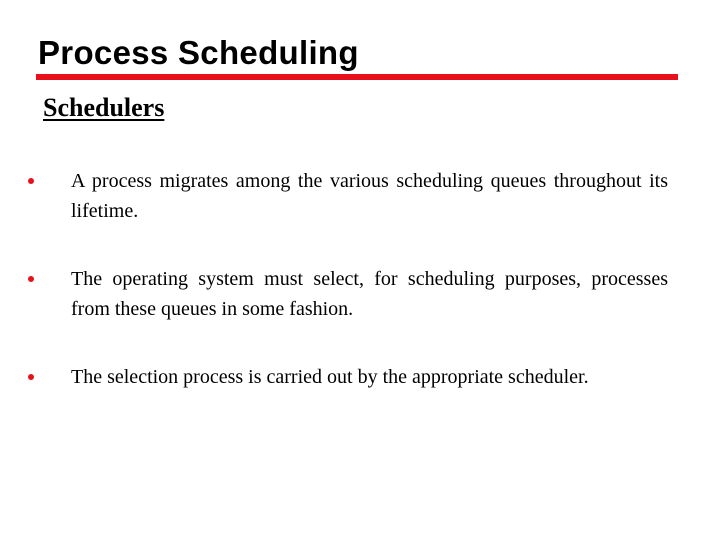 The image size is (720, 540). Describe the element at coordinates (104, 107) in the screenshot. I see `section-heading: Schedulers` at that location.